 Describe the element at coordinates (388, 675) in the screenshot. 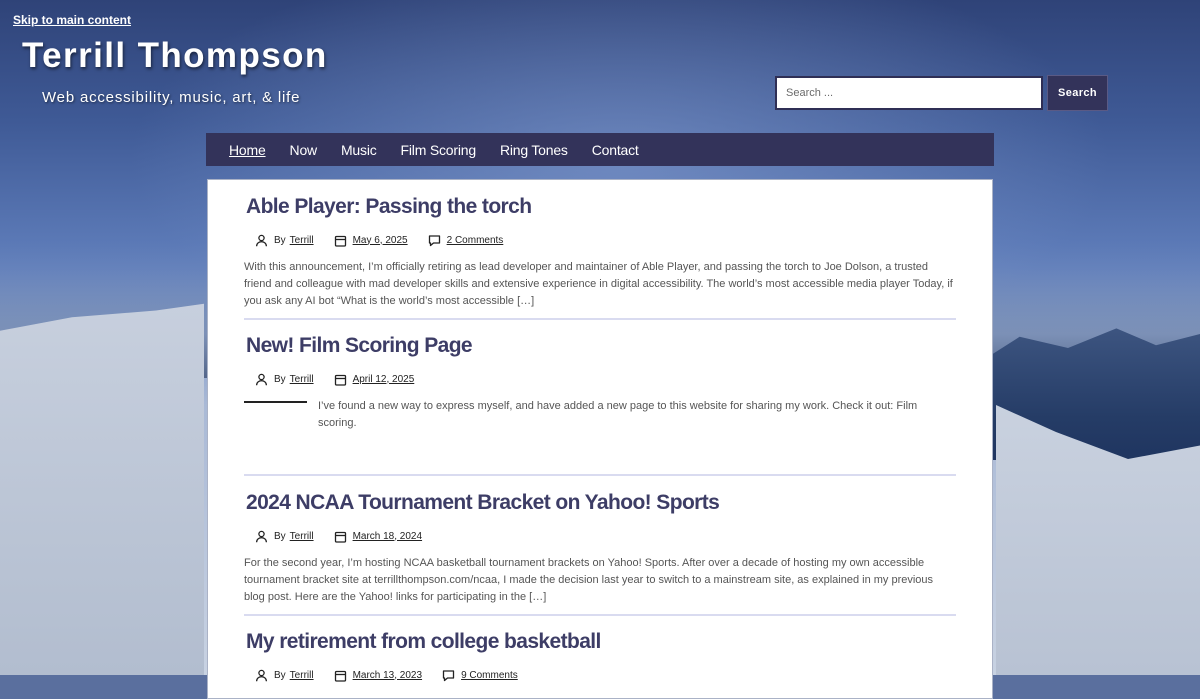

I see `date-link: March 13, 2023` at that location.